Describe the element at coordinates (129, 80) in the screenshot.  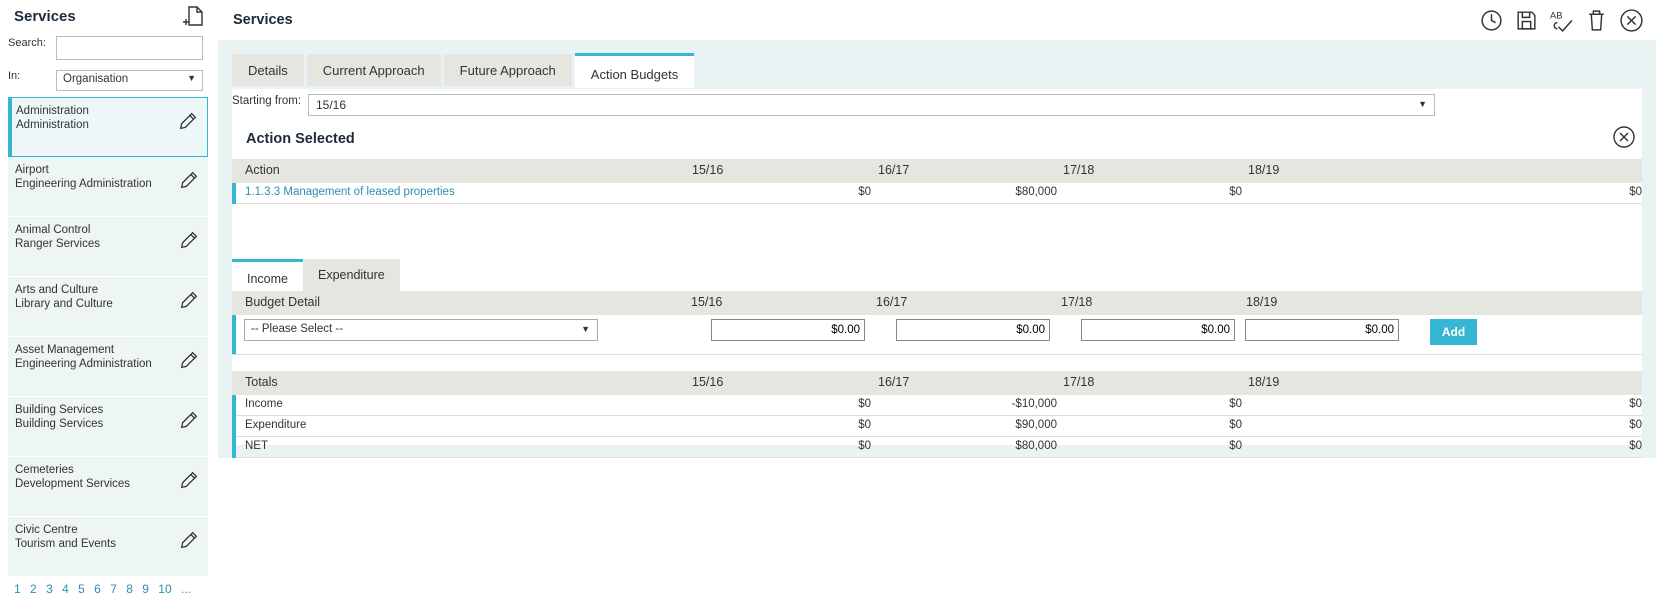
I see `scope-select: Organisation ▼` at that location.